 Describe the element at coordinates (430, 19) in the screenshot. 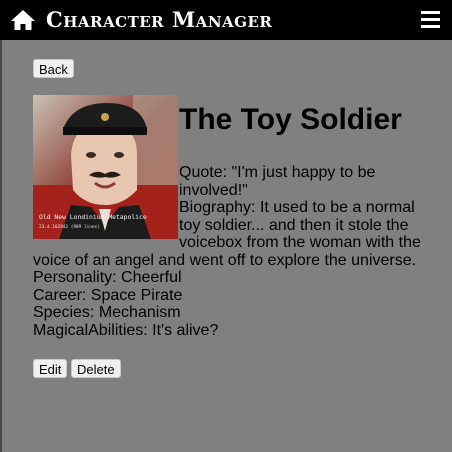

I see `hamburger-menu-icon` at that location.